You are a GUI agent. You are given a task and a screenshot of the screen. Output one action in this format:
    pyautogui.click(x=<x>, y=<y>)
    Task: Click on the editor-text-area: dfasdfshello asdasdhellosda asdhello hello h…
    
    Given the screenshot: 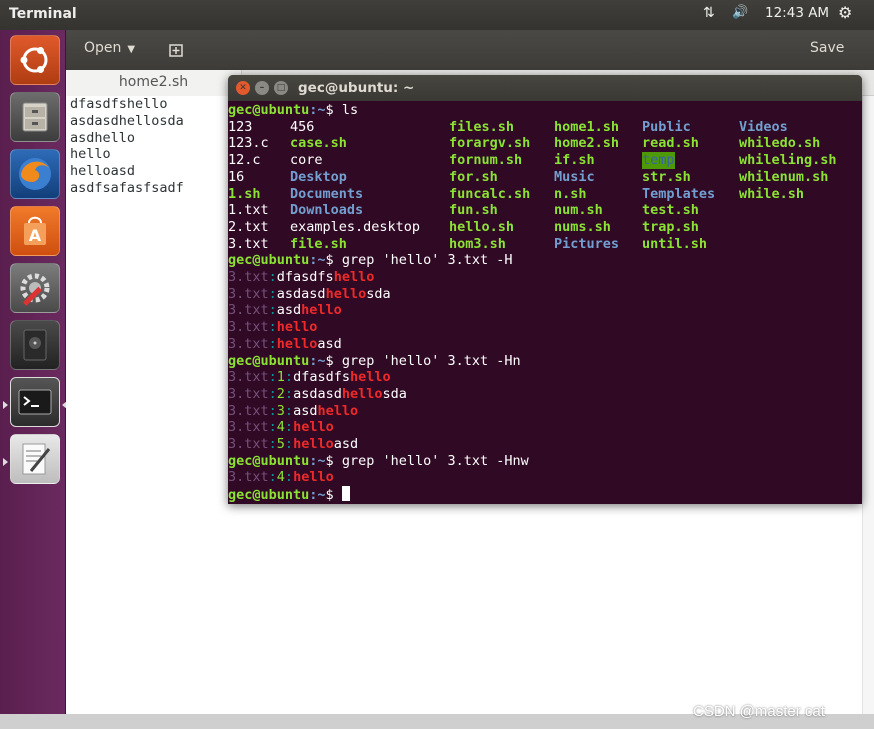 What is the action you would take?
    pyautogui.click(x=127, y=146)
    